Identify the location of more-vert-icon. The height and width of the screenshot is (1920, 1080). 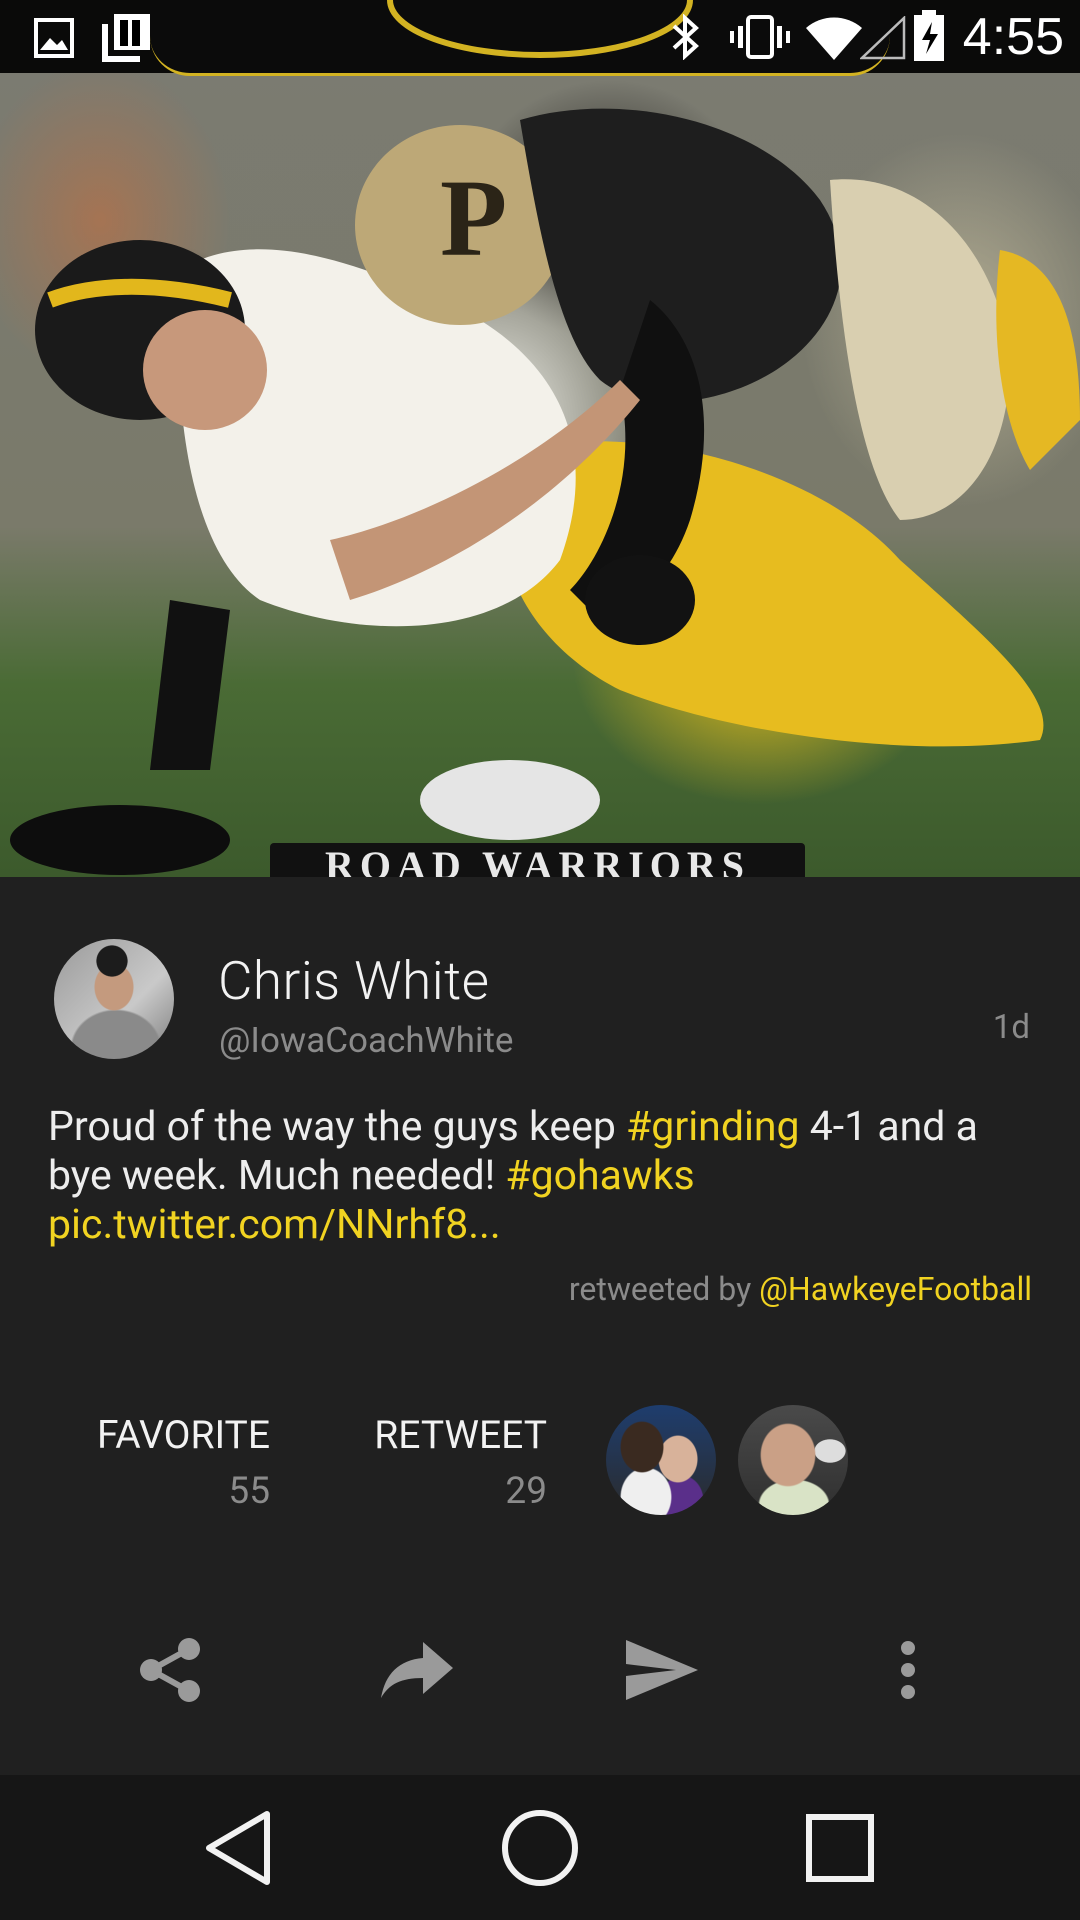
(908, 1670).